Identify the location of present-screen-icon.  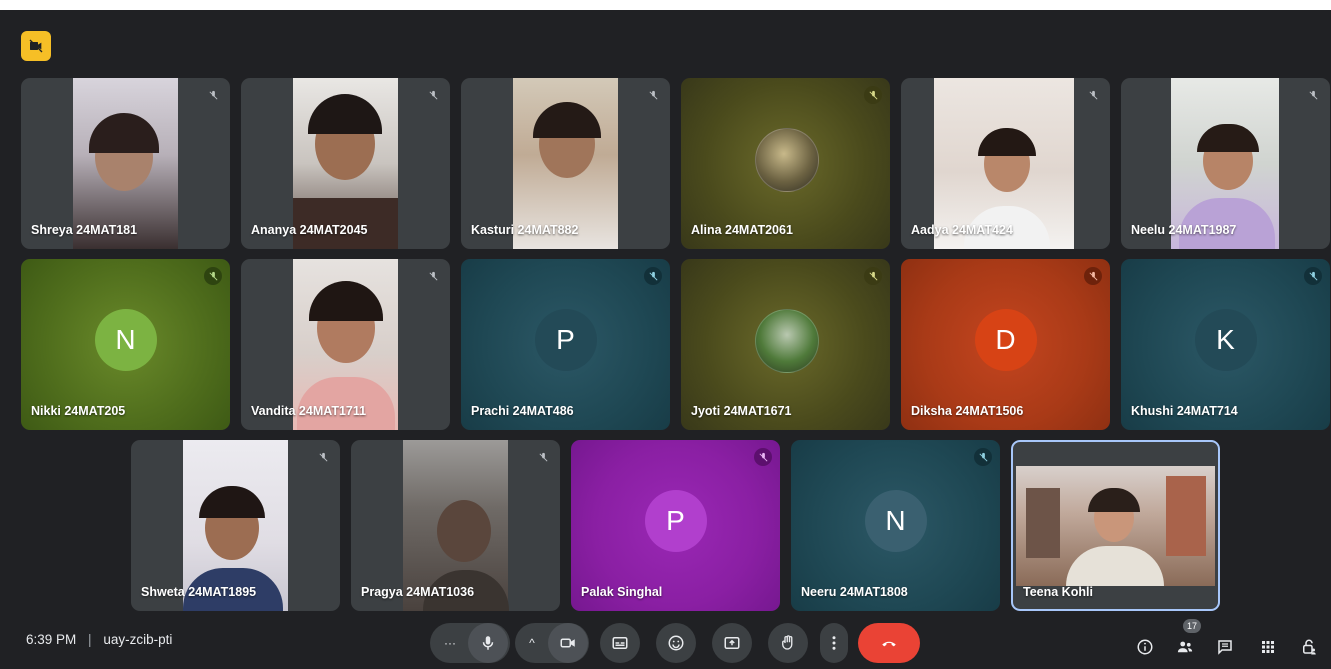
(732, 643).